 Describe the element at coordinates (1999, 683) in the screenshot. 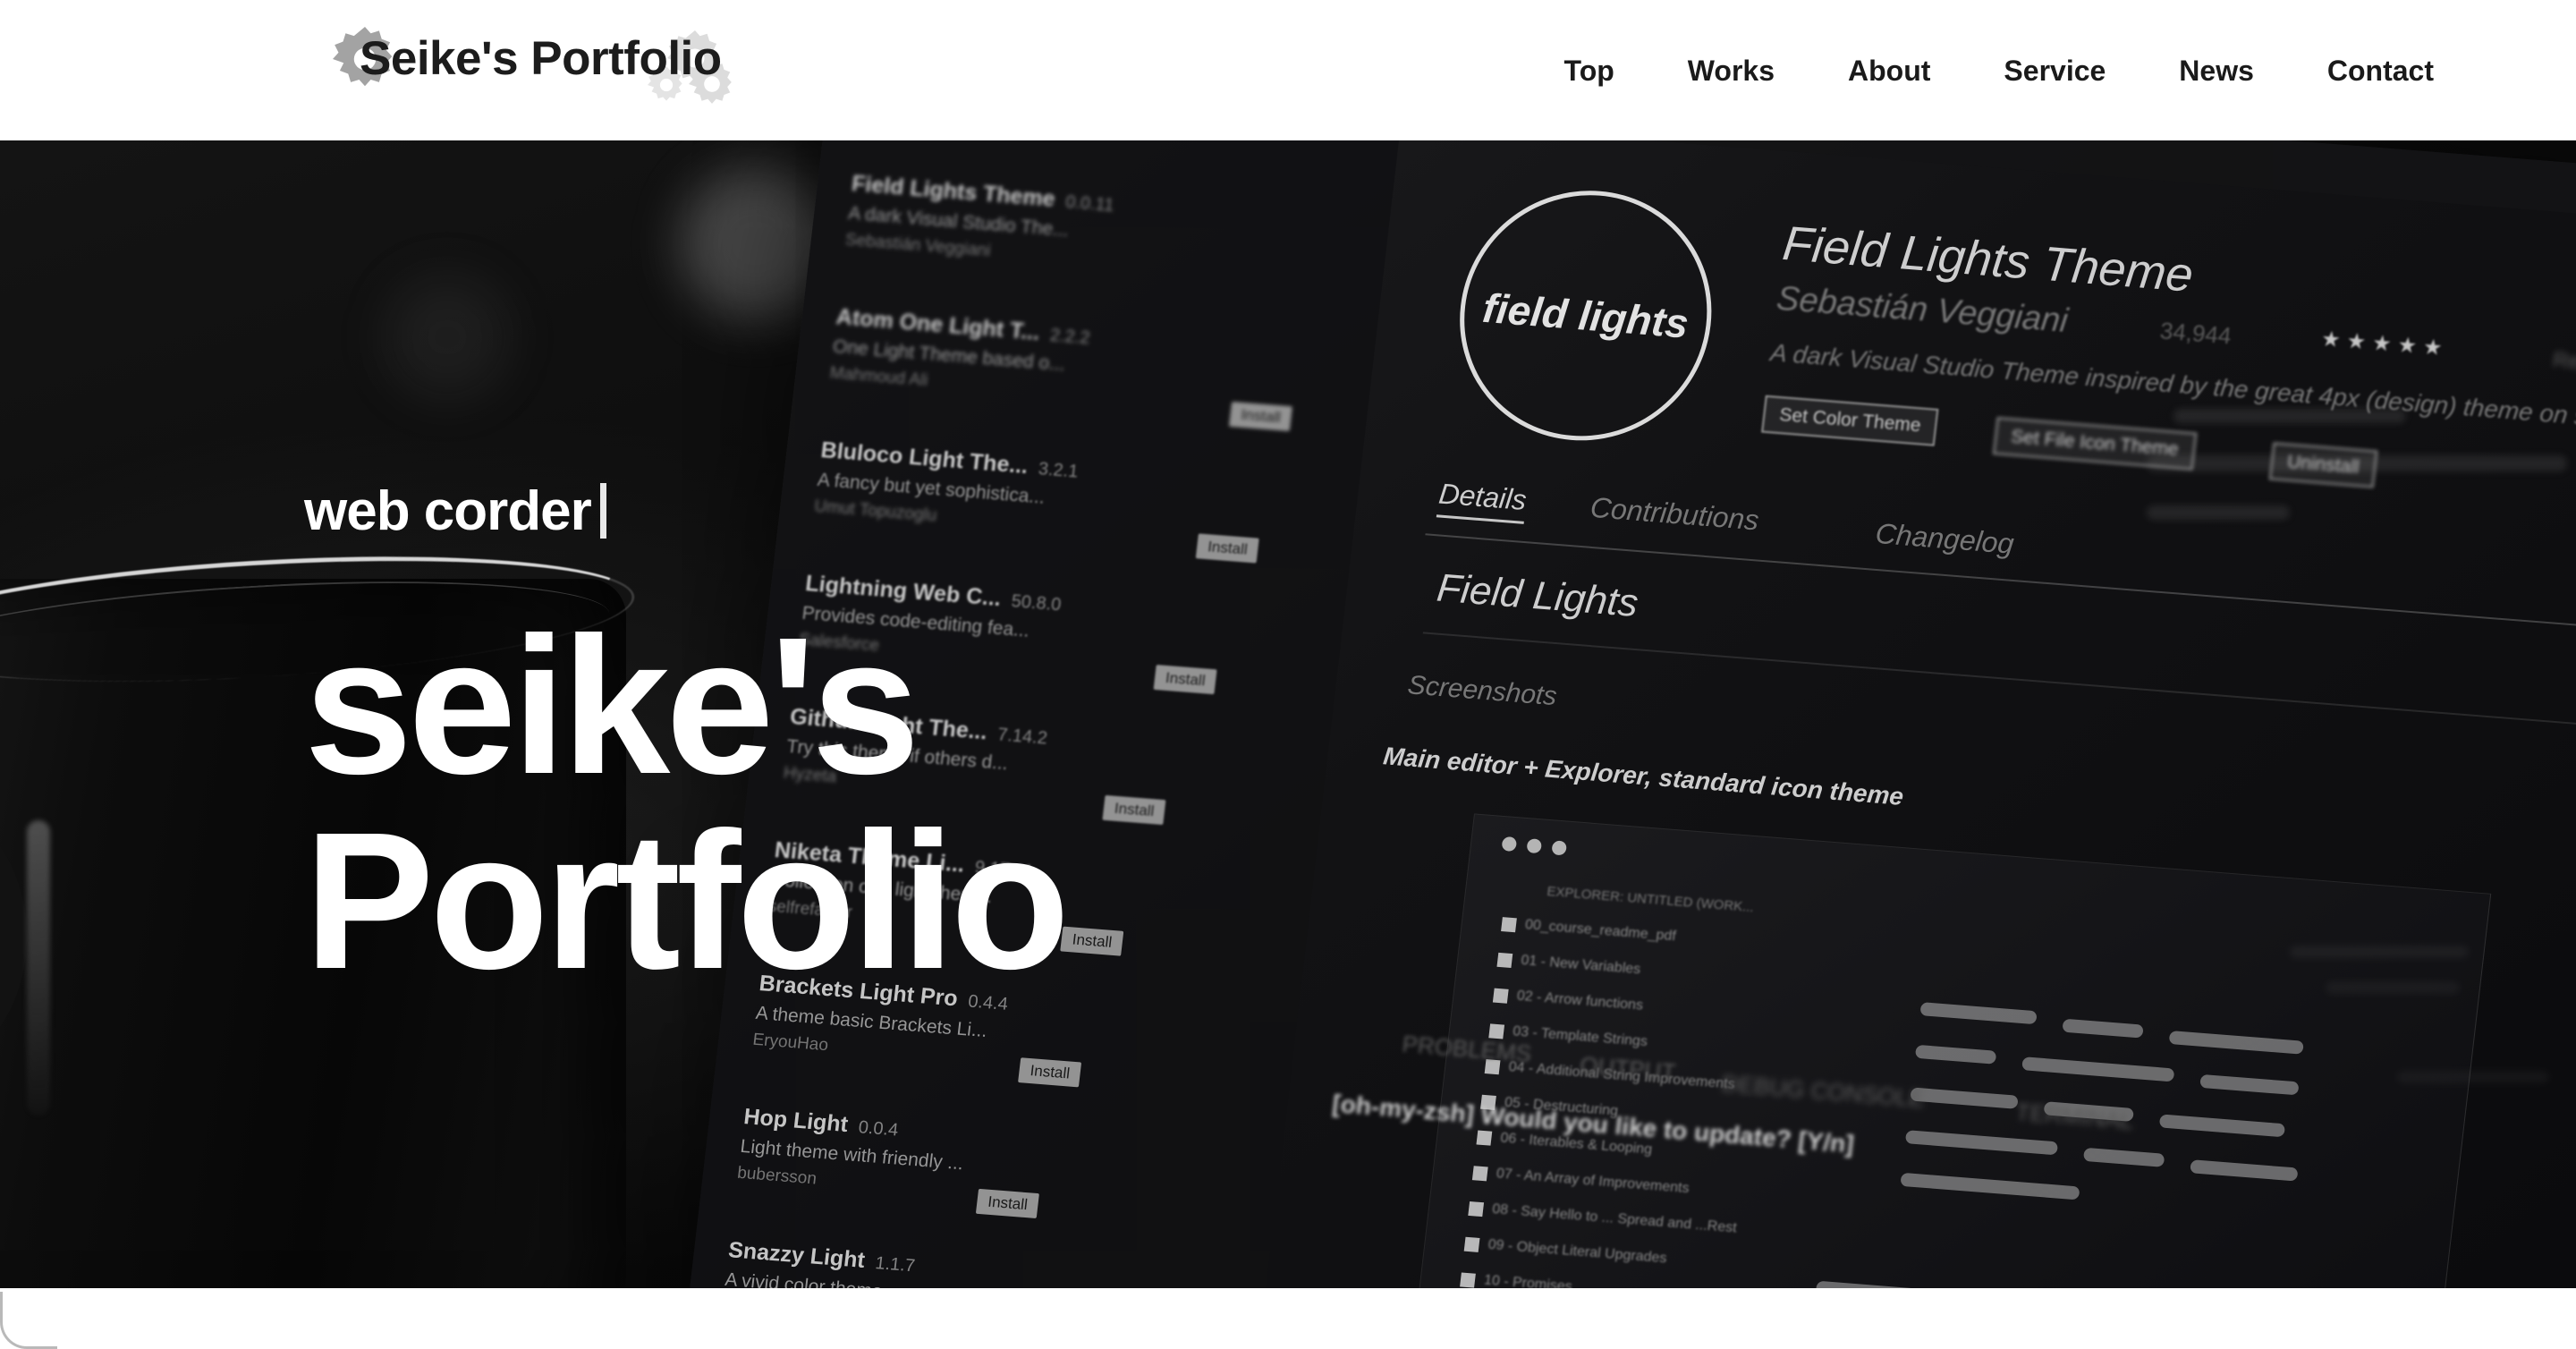

I see `divider` at that location.